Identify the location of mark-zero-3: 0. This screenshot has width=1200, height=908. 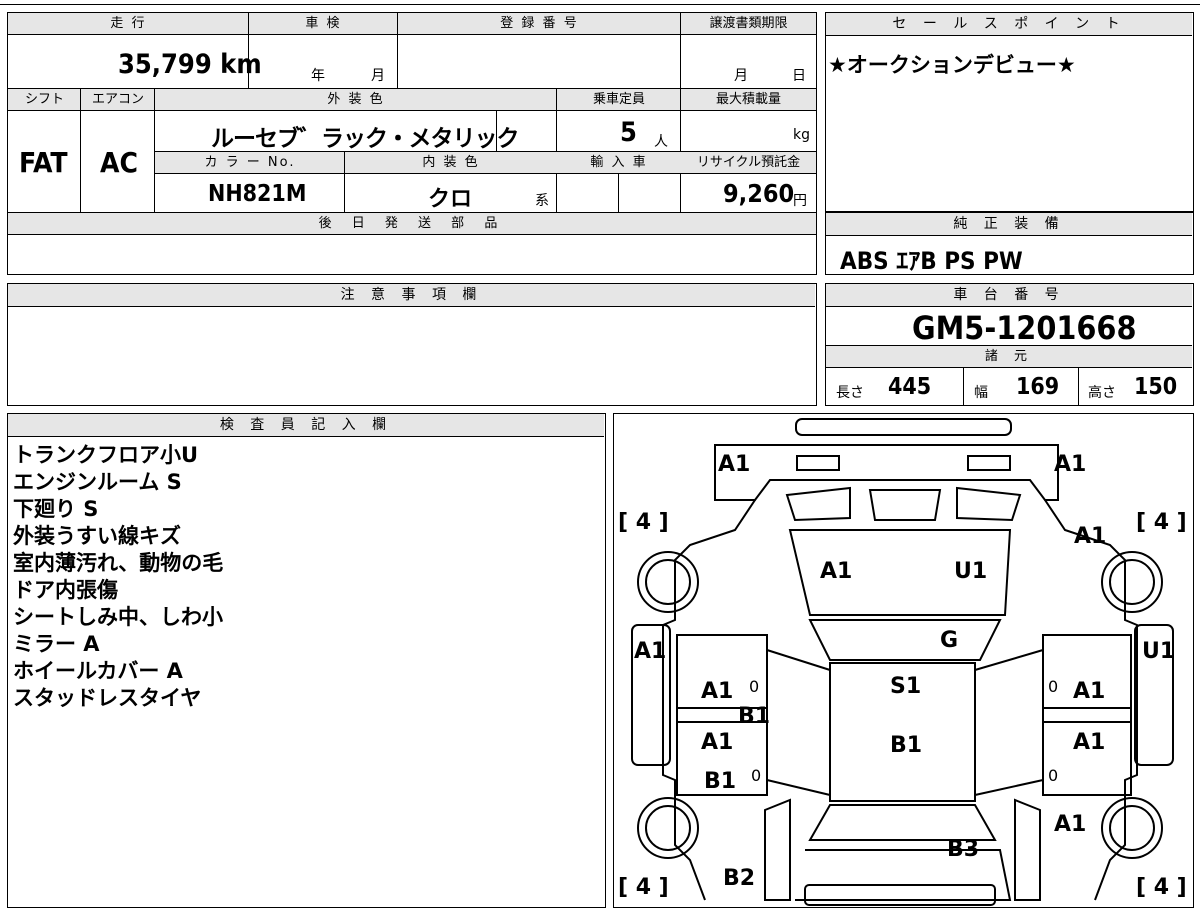
(756, 775).